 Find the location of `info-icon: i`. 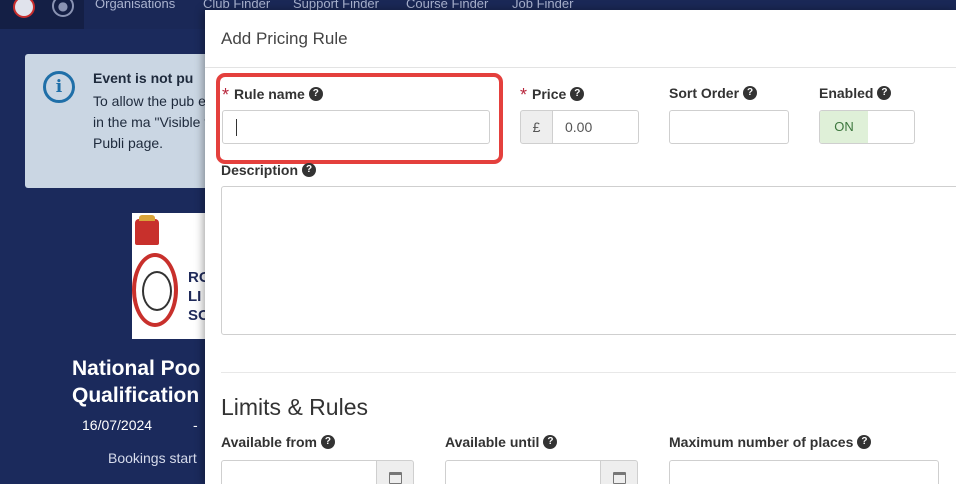

info-icon: i is located at coordinates (59, 87).